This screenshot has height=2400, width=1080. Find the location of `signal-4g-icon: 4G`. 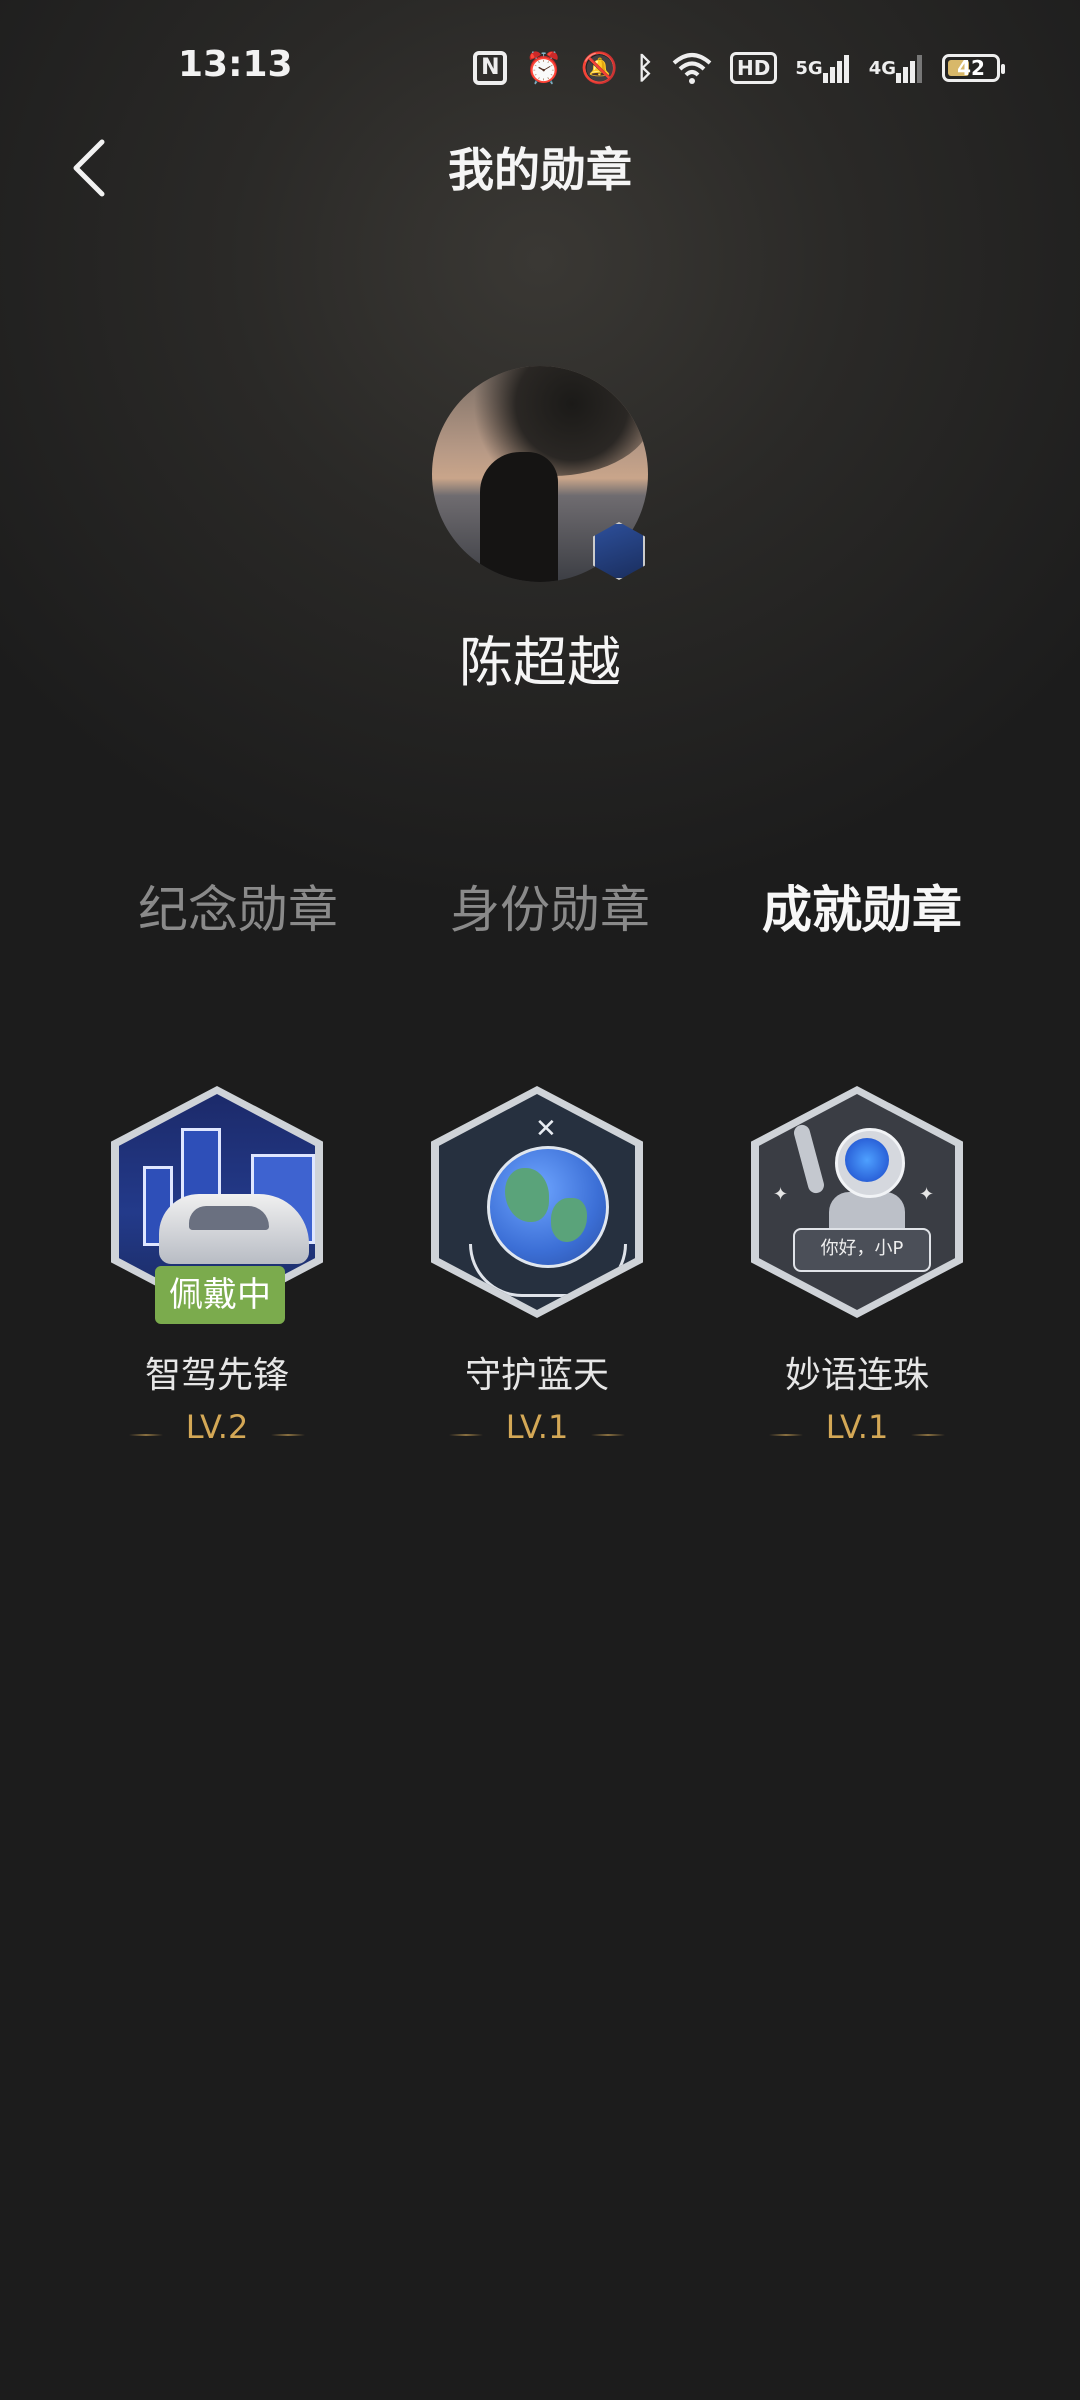

signal-4g-icon: 4G is located at coordinates (896, 68).